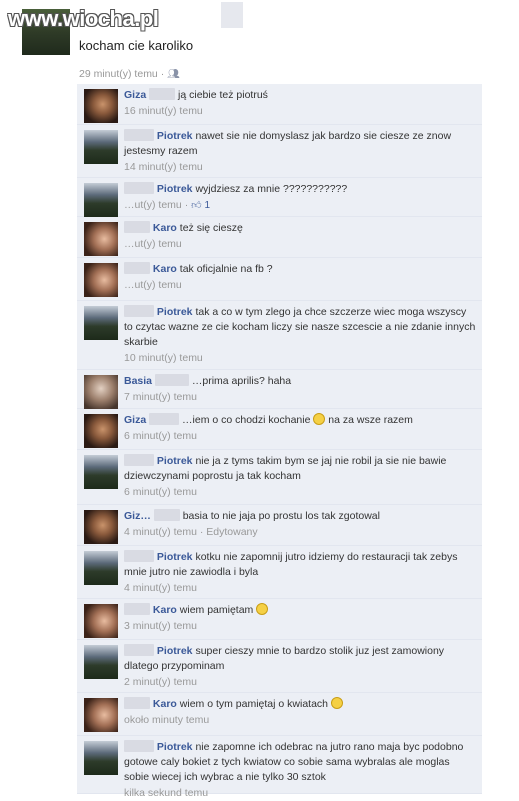 The width and height of the screenshot is (519, 801). What do you see at coordinates (300, 205) in the screenshot?
I see `comment-meta: …ut(y) temu · 👍︎ 1` at bounding box center [300, 205].